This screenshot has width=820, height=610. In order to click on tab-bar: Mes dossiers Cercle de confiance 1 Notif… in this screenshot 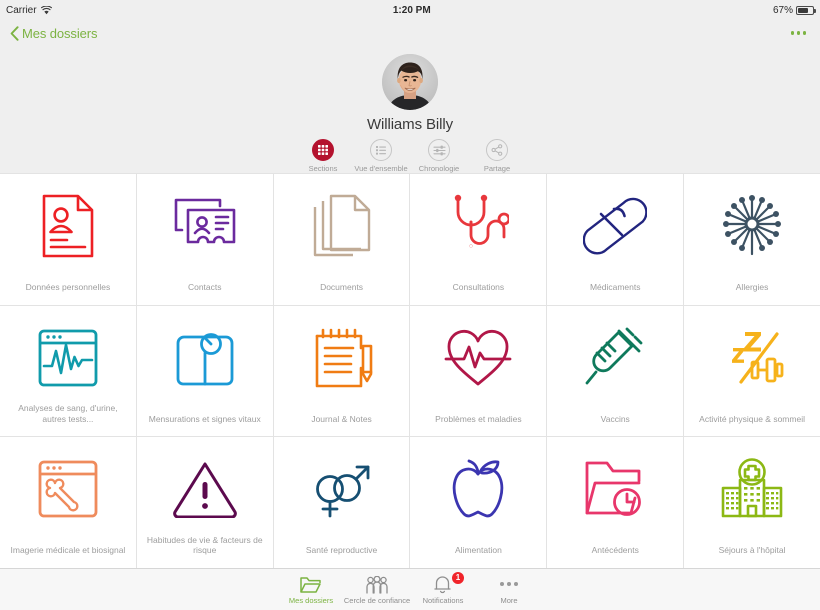, I will do `click(410, 589)`.